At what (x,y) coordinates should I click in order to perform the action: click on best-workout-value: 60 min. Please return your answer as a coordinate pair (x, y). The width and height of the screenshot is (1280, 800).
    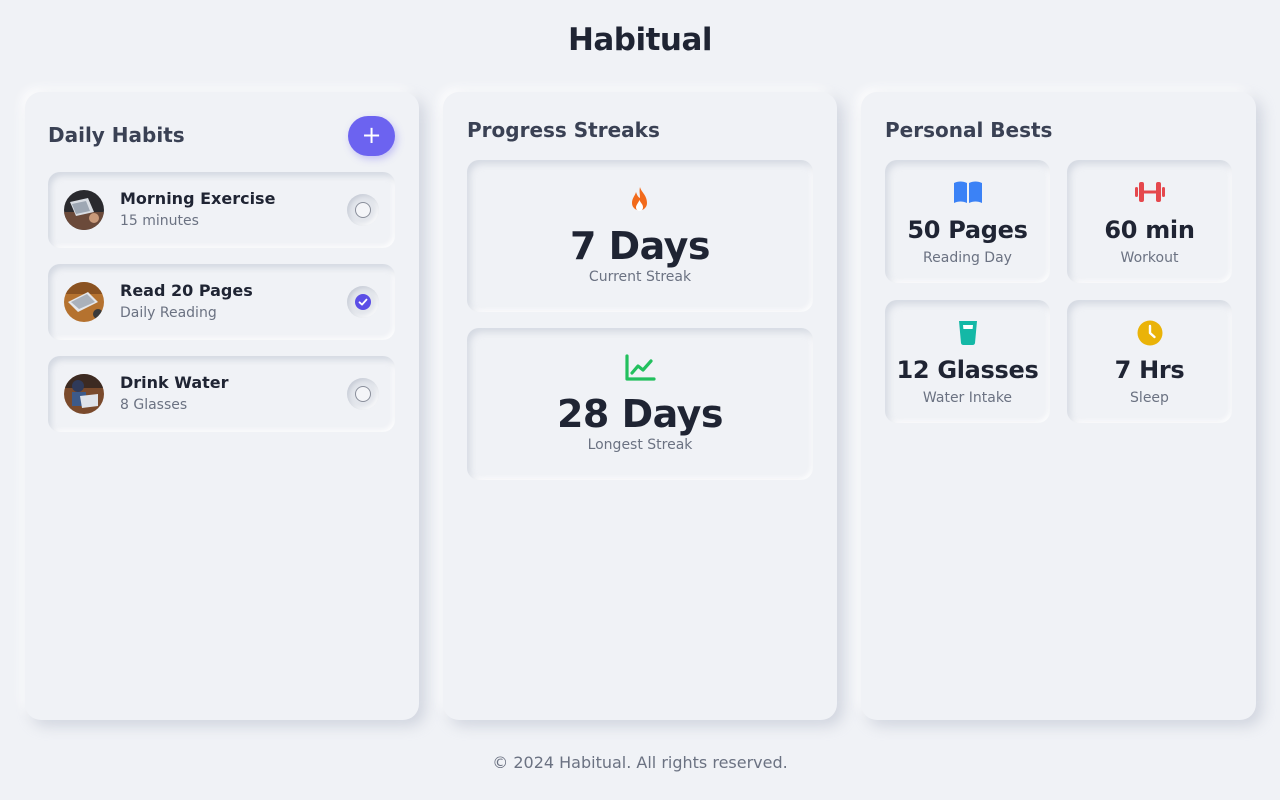
    Looking at the image, I should click on (1149, 230).